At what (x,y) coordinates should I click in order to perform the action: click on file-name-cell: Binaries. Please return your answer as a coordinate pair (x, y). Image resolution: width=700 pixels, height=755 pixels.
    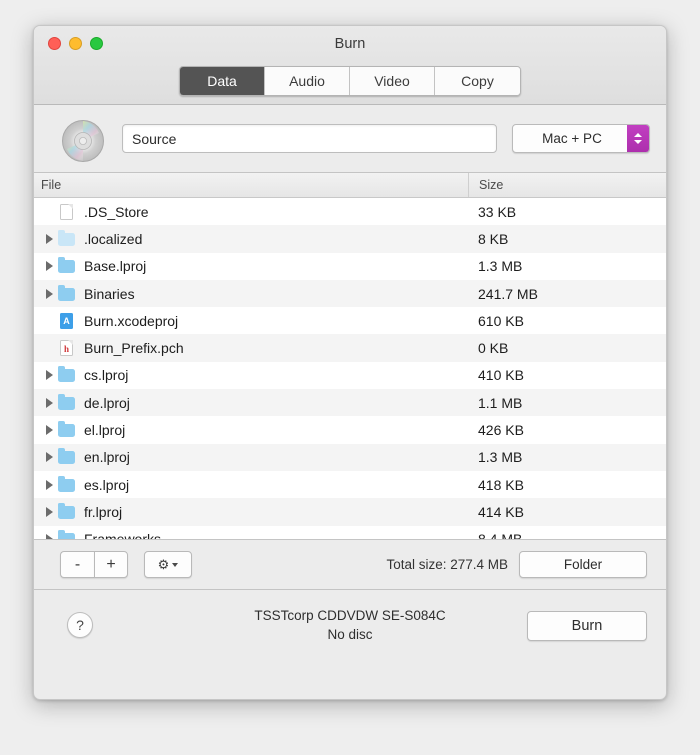
    Looking at the image, I should click on (251, 293).